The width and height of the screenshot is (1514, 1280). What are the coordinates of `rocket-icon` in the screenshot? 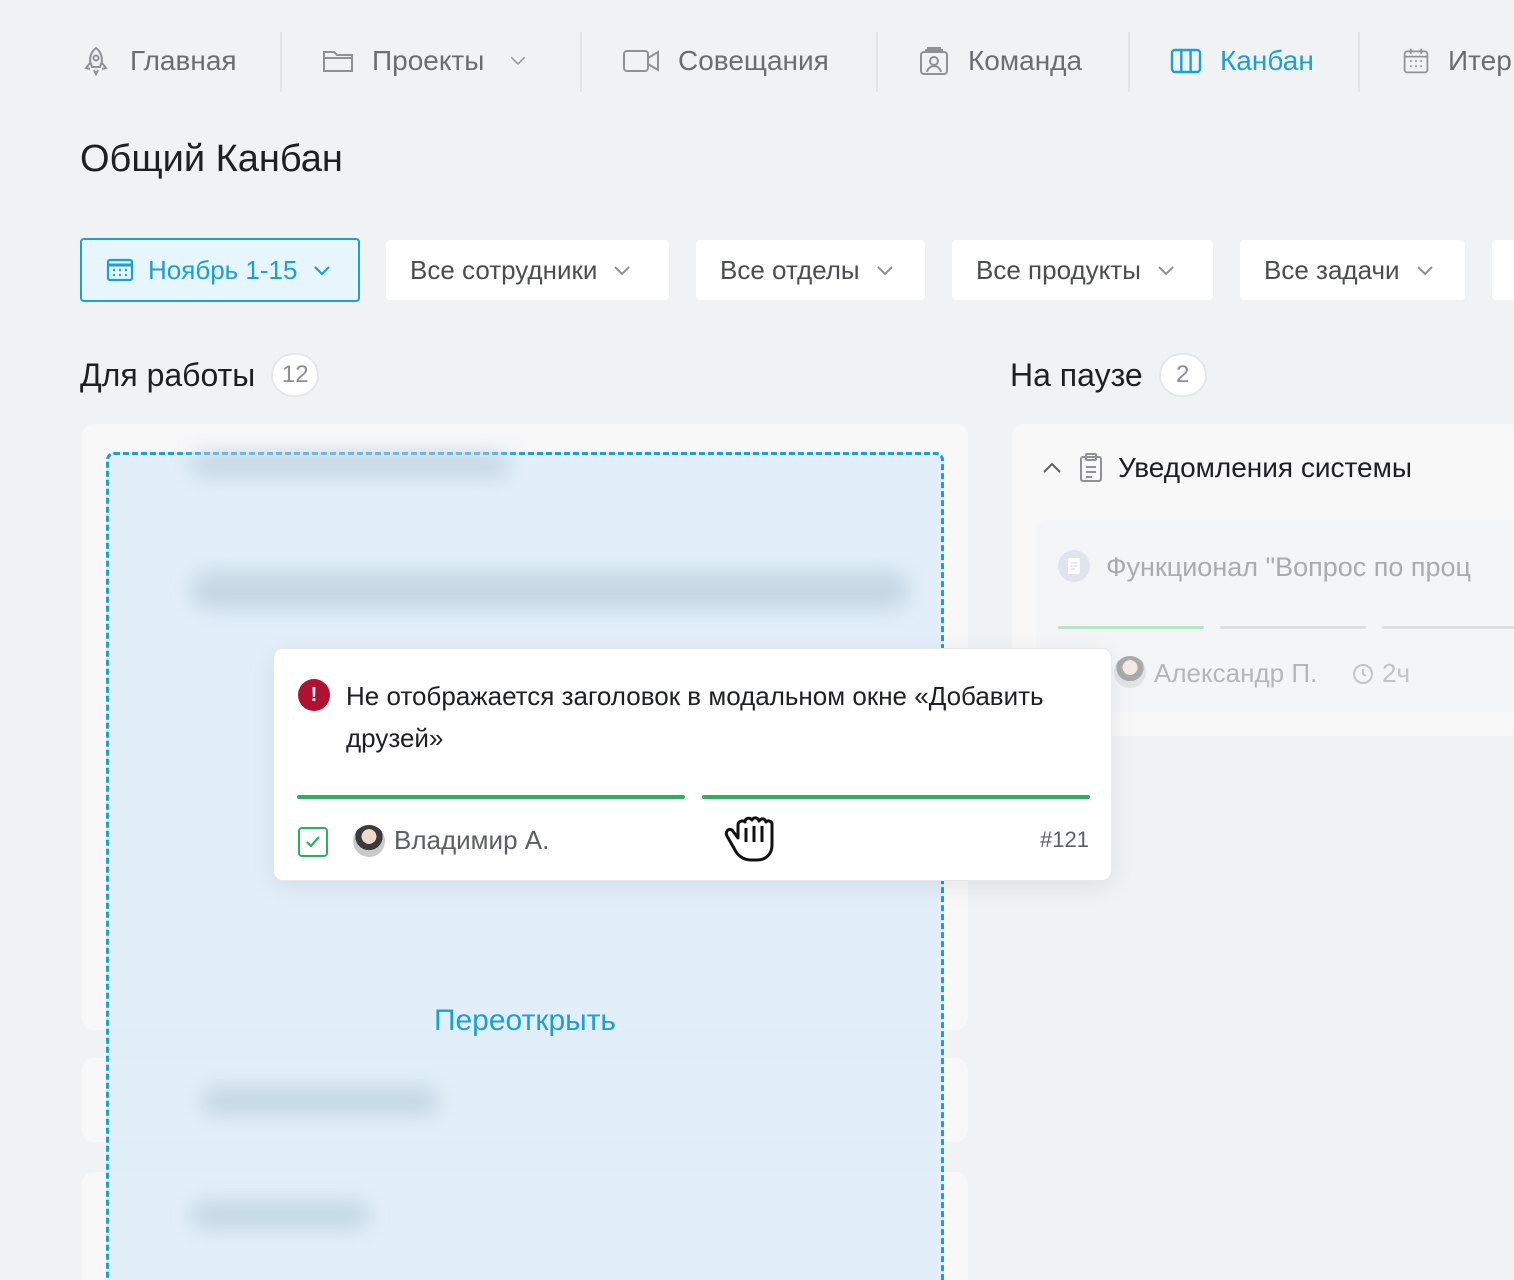 It's located at (96, 61).